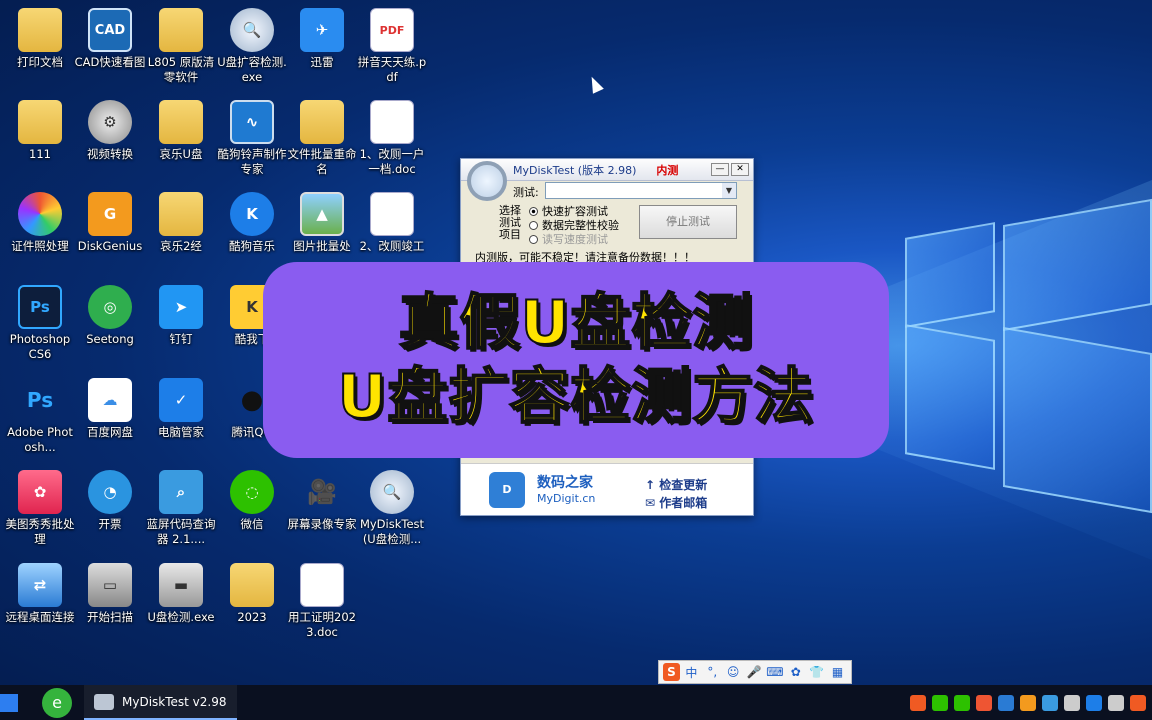 This screenshot has width=1152, height=720. Describe the element at coordinates (607, 489) in the screenshot. I see `dialog-footer: D 数码之家 MyDigit.cn ↑ 检查更新 ✉ 作者邮箱` at that location.